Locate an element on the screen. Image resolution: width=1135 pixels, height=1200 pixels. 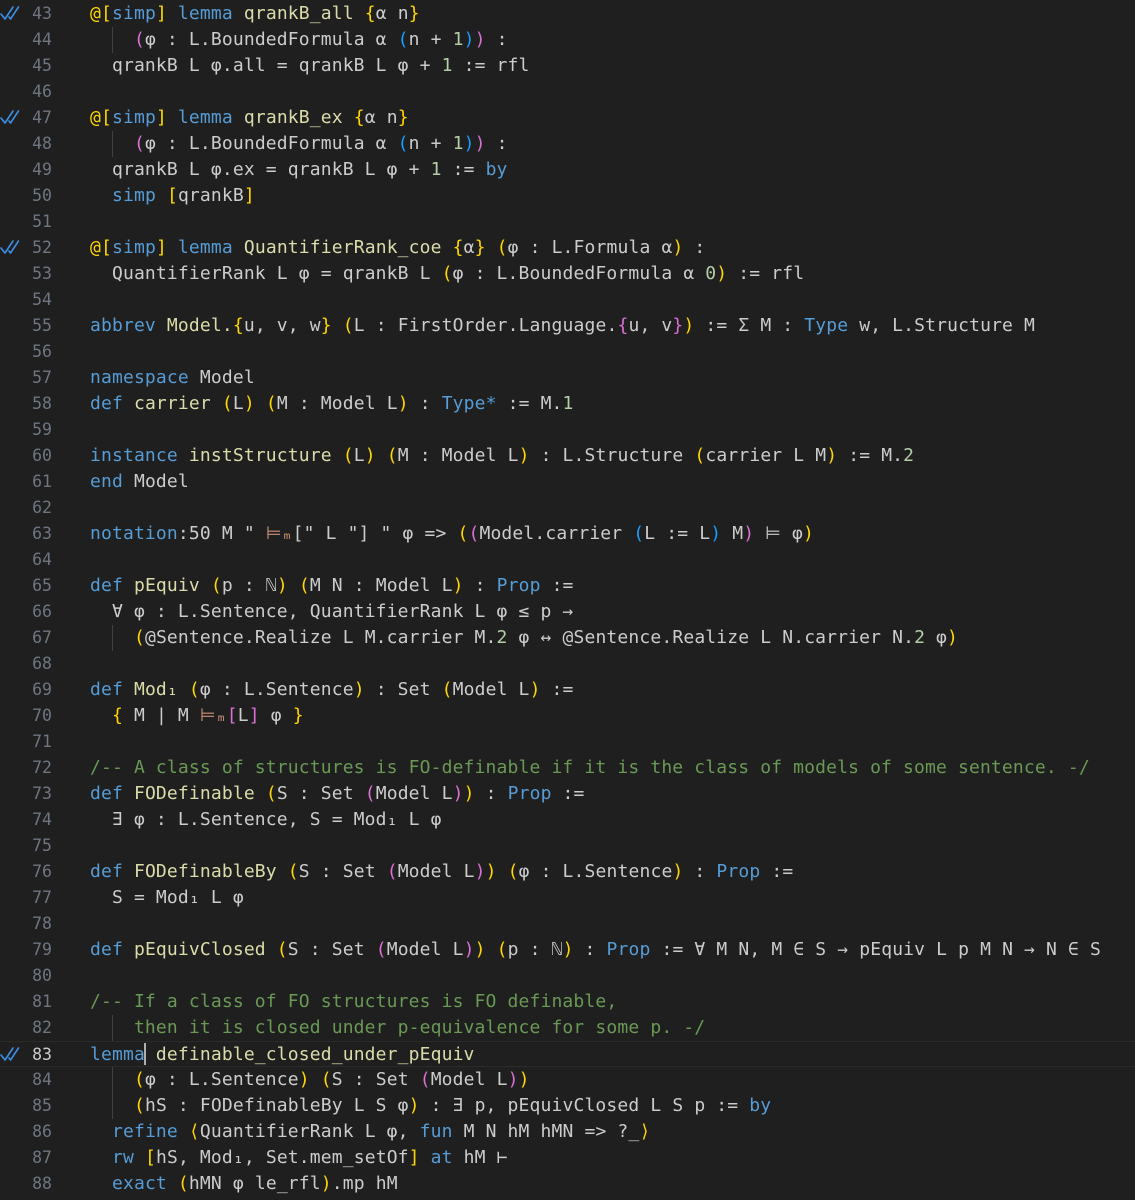
code-text: lemma definable_closed_under_pEquiv is located at coordinates (282, 1055).